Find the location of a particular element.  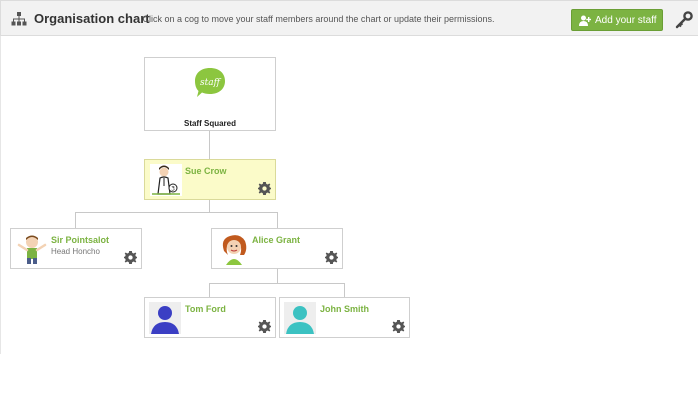

svg-text: 3 is located at coordinates (173, 189).